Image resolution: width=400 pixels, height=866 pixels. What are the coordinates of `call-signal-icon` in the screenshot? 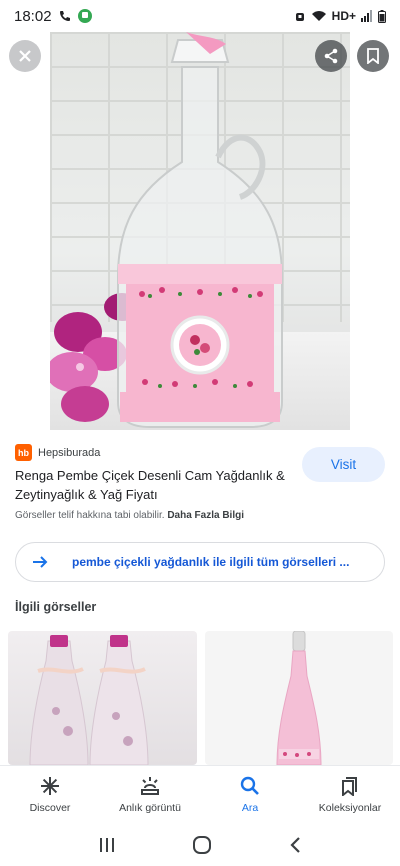 It's located at (64, 16).